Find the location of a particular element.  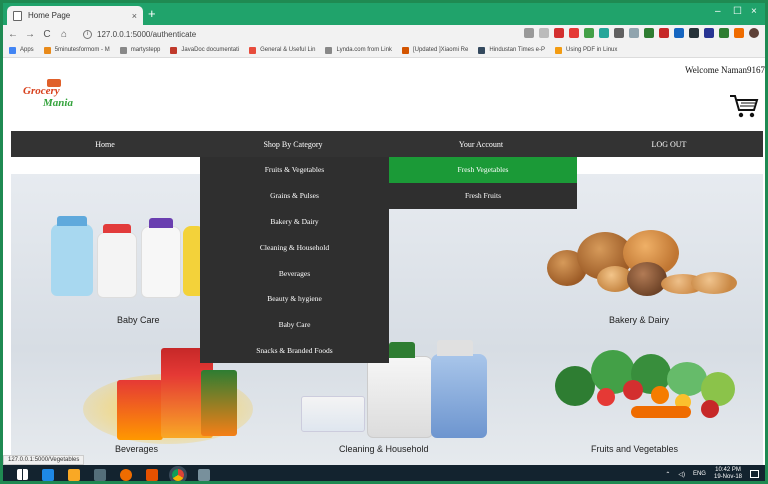

dropdown-item: Baby Care is located at coordinates (294, 325).